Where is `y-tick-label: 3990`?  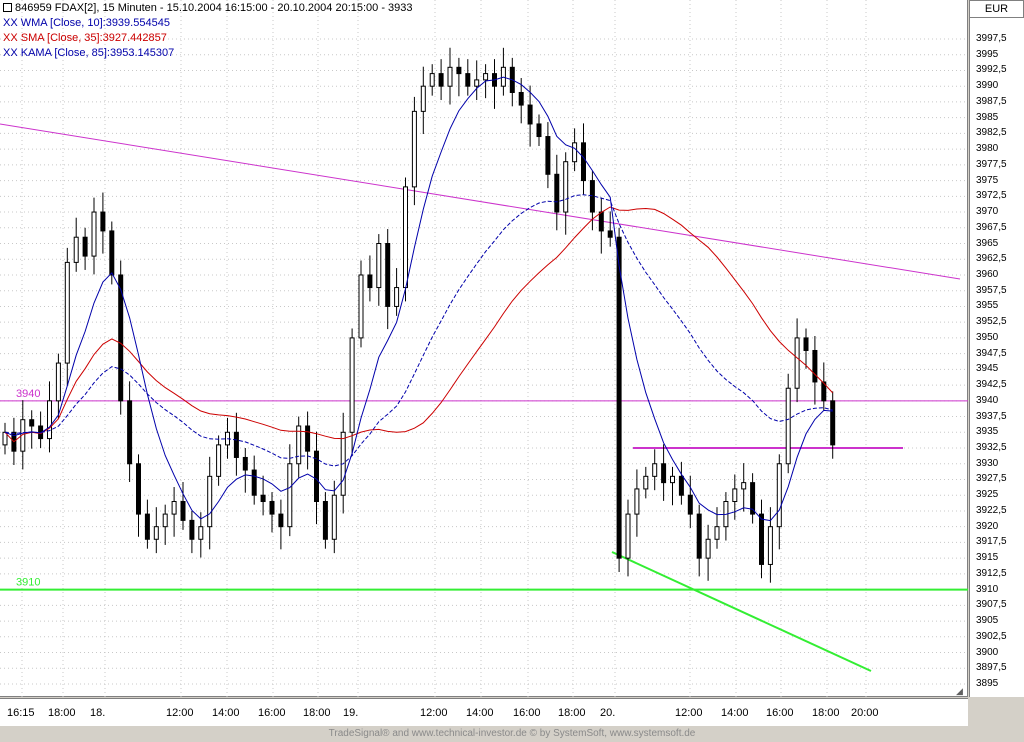 y-tick-label: 3990 is located at coordinates (987, 86).